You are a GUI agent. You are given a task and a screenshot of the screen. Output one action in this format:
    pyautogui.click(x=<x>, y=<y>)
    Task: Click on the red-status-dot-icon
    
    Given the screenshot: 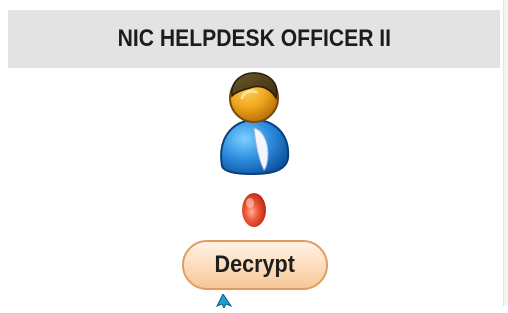 What is the action you would take?
    pyautogui.click(x=254, y=209)
    